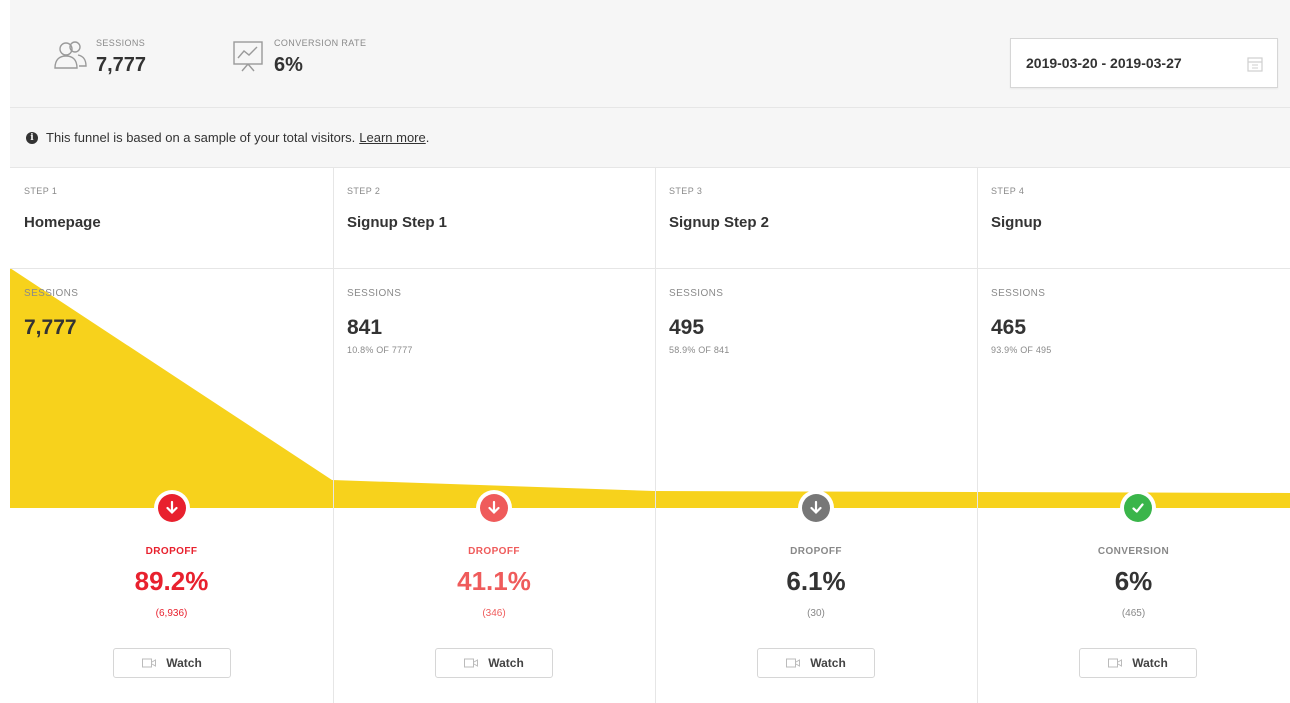 The height and width of the screenshot is (703, 1290). What do you see at coordinates (288, 65) in the screenshot?
I see `conversion-rate-value: 6%` at bounding box center [288, 65].